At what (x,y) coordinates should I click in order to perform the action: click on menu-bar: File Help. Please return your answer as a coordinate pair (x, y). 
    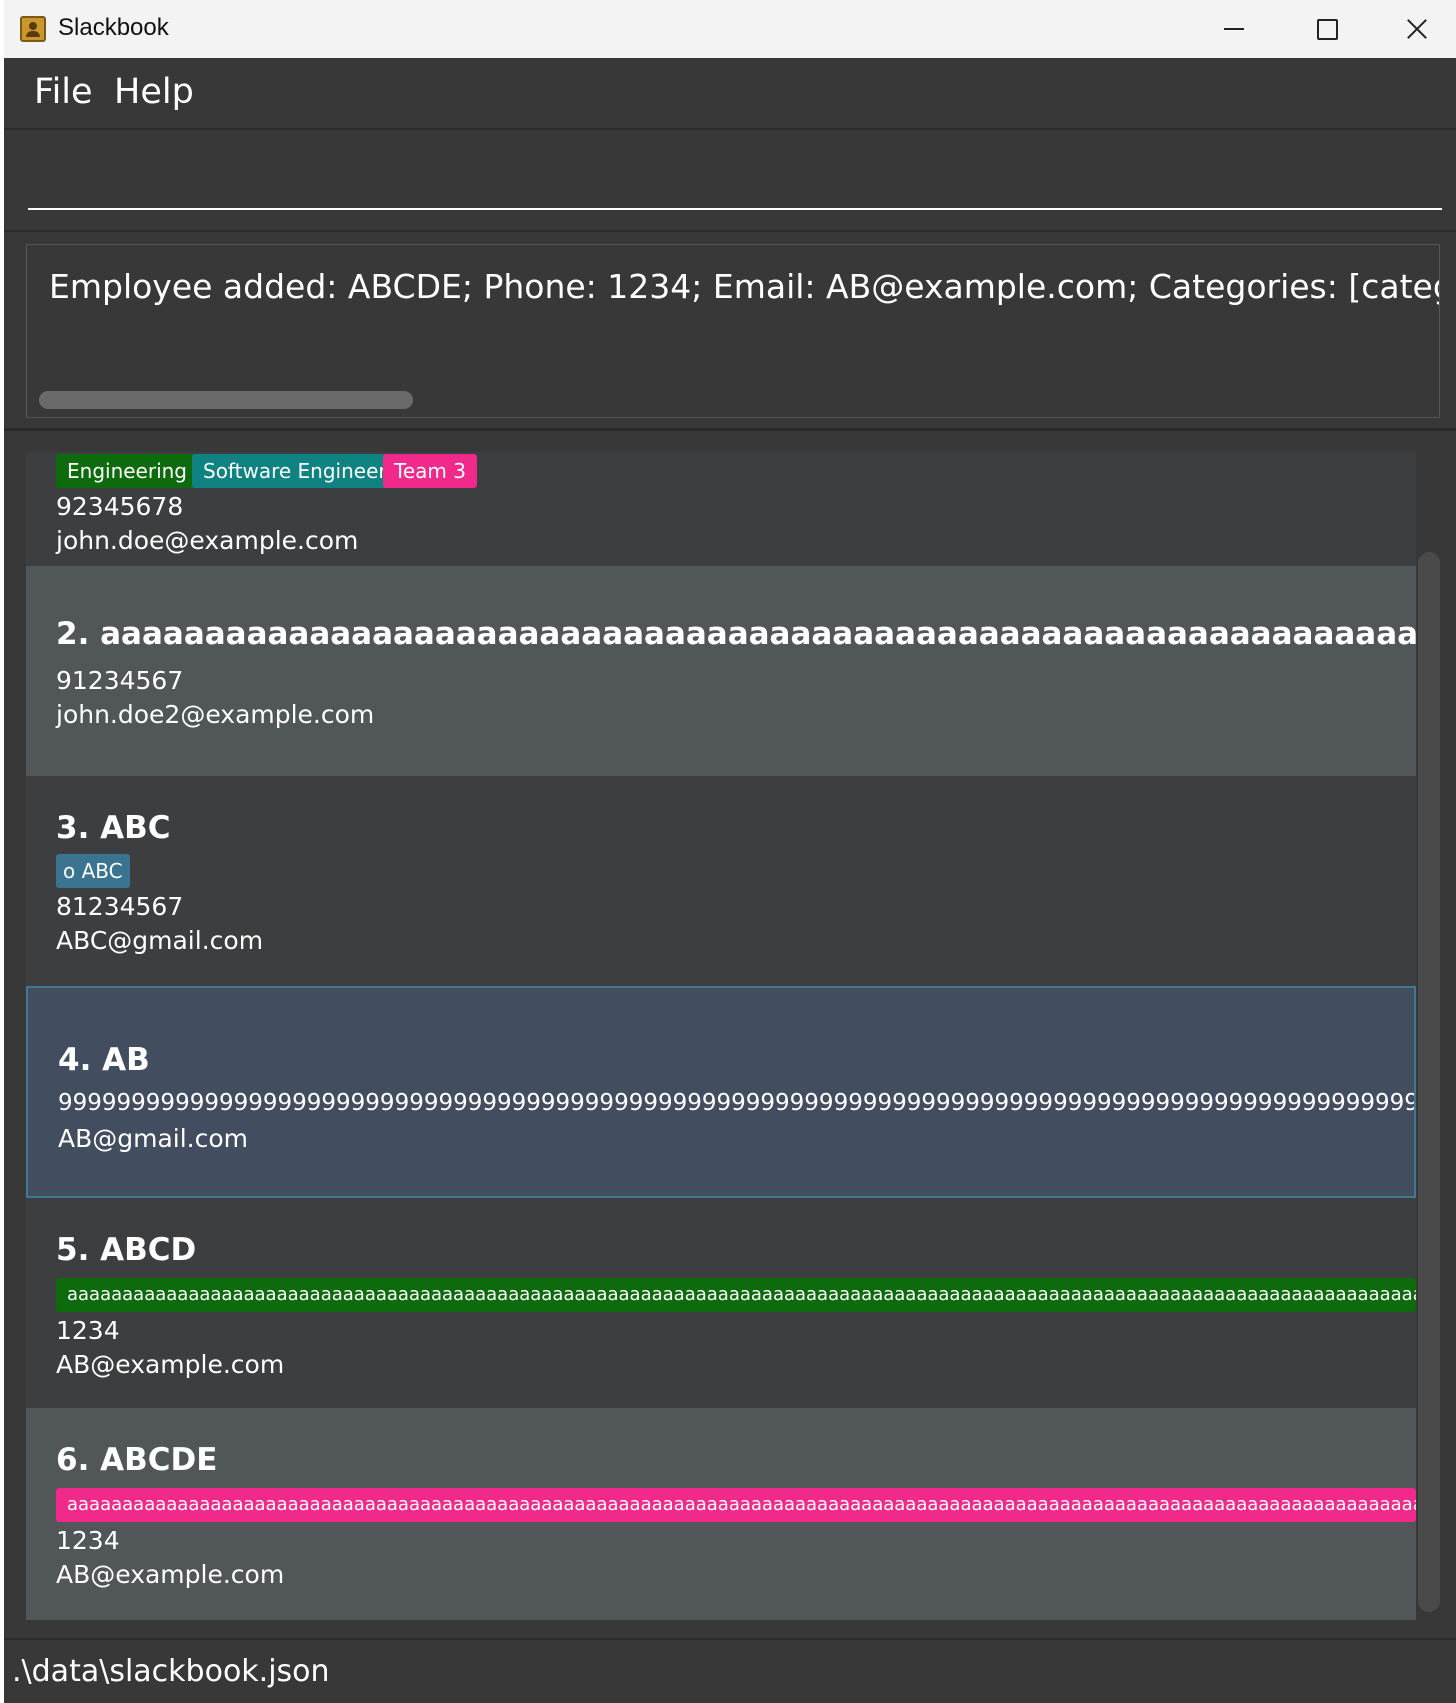
    Looking at the image, I should click on (730, 94).